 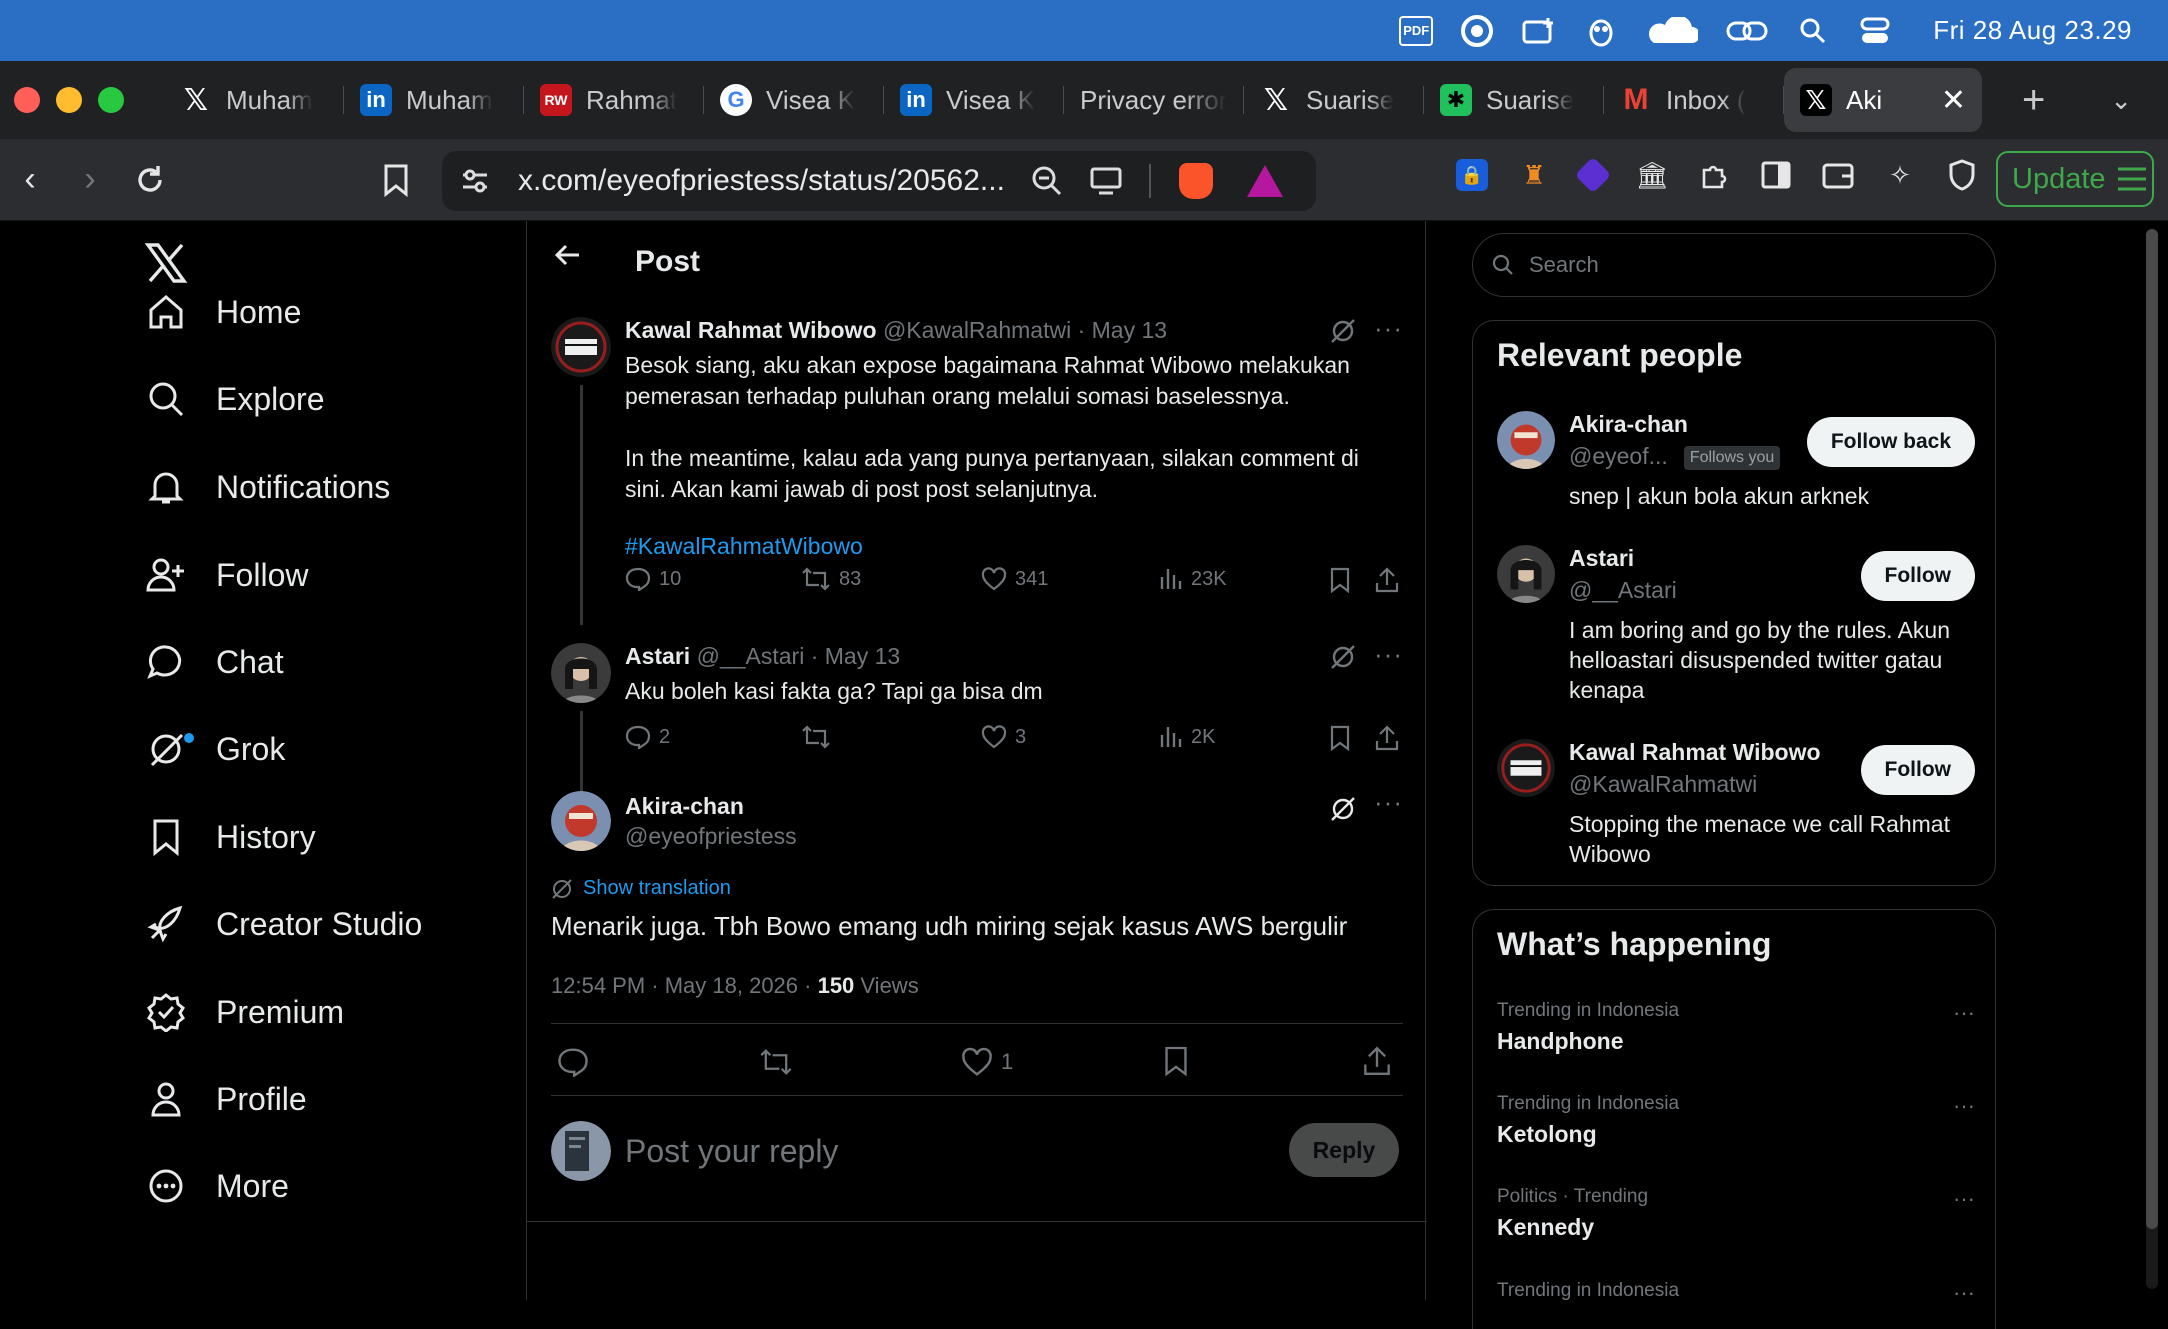 What do you see at coordinates (1601, 558) in the screenshot?
I see `person-name: Astari` at bounding box center [1601, 558].